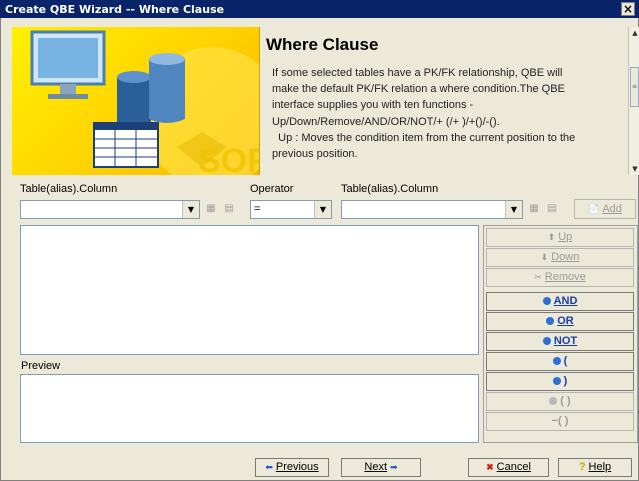 This screenshot has width=639, height=481. What do you see at coordinates (560, 421) in the screenshot?
I see `remove-parens-button: −( )` at bounding box center [560, 421].